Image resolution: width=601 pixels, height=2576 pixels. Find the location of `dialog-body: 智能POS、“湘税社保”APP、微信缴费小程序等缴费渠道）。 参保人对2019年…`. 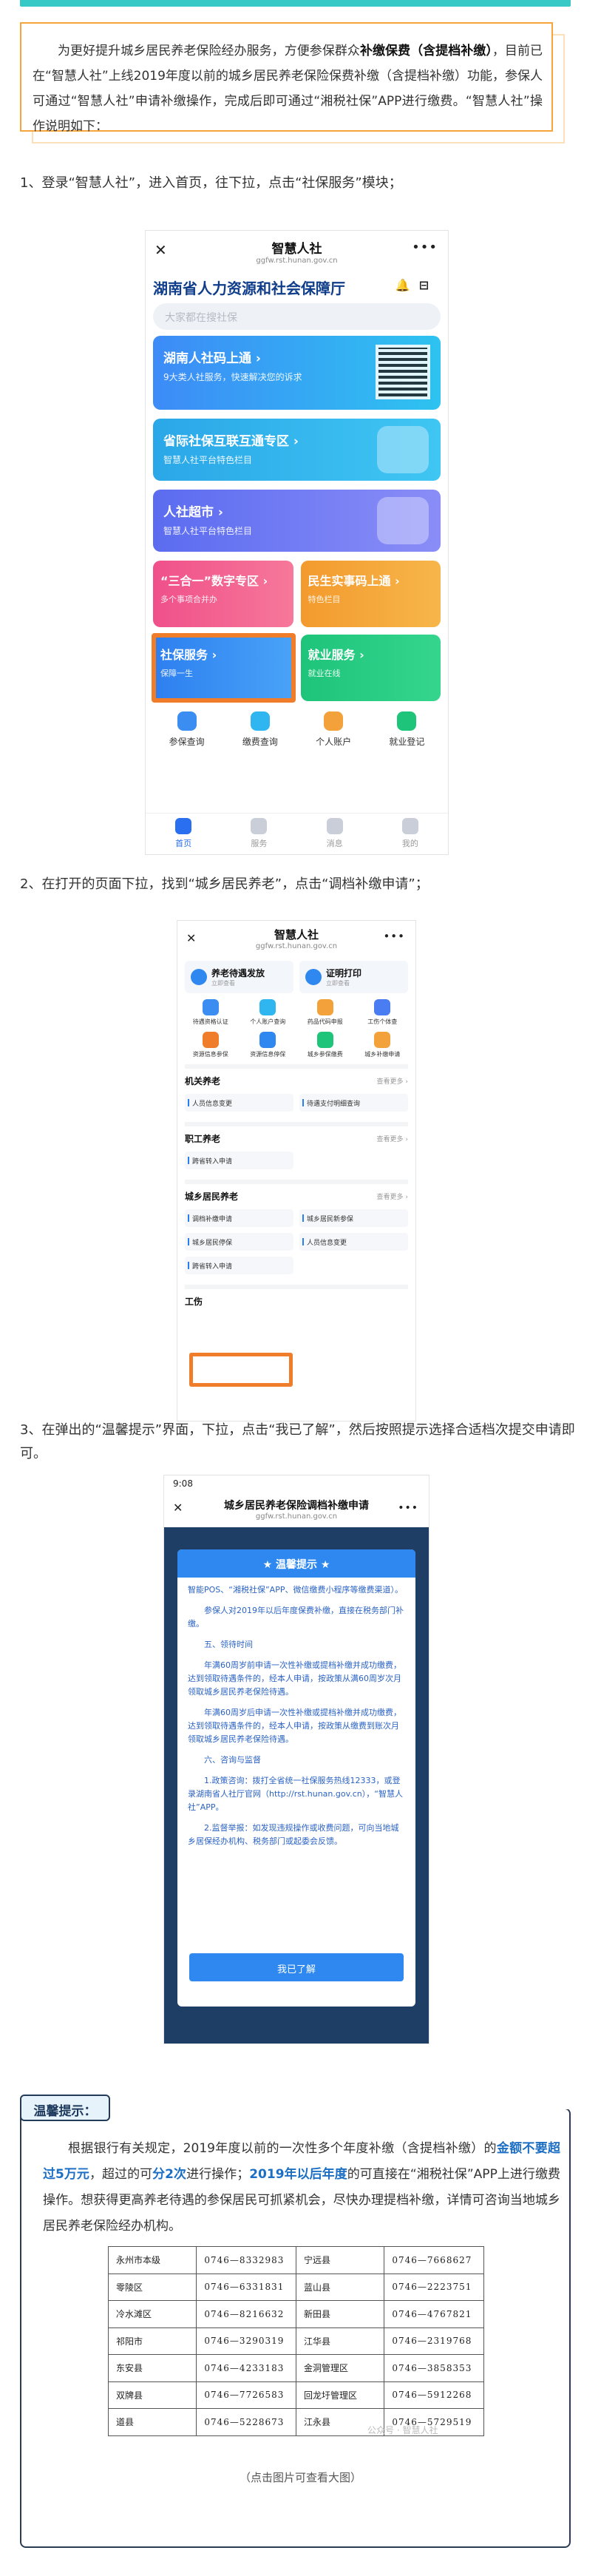

dialog-body: 智能POS、“湘税社保”APP、微信缴费小程序等缴费渠道）。 参保人对2019年… is located at coordinates (296, 1720).